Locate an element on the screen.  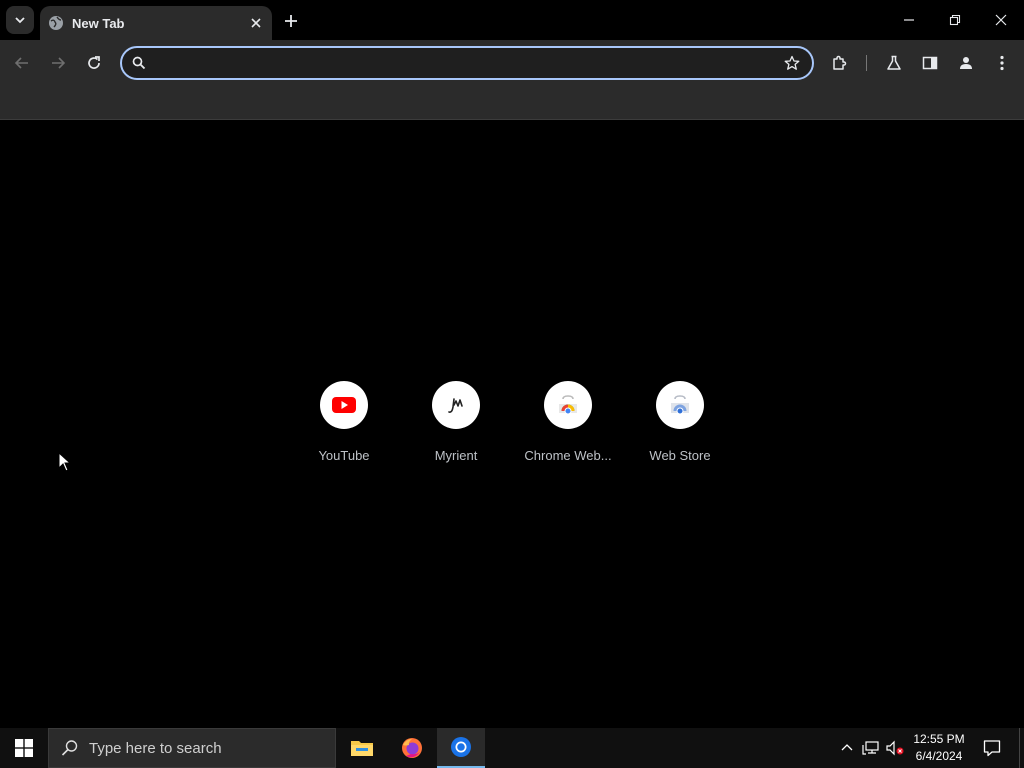
network-button is located at coordinates (871, 748).